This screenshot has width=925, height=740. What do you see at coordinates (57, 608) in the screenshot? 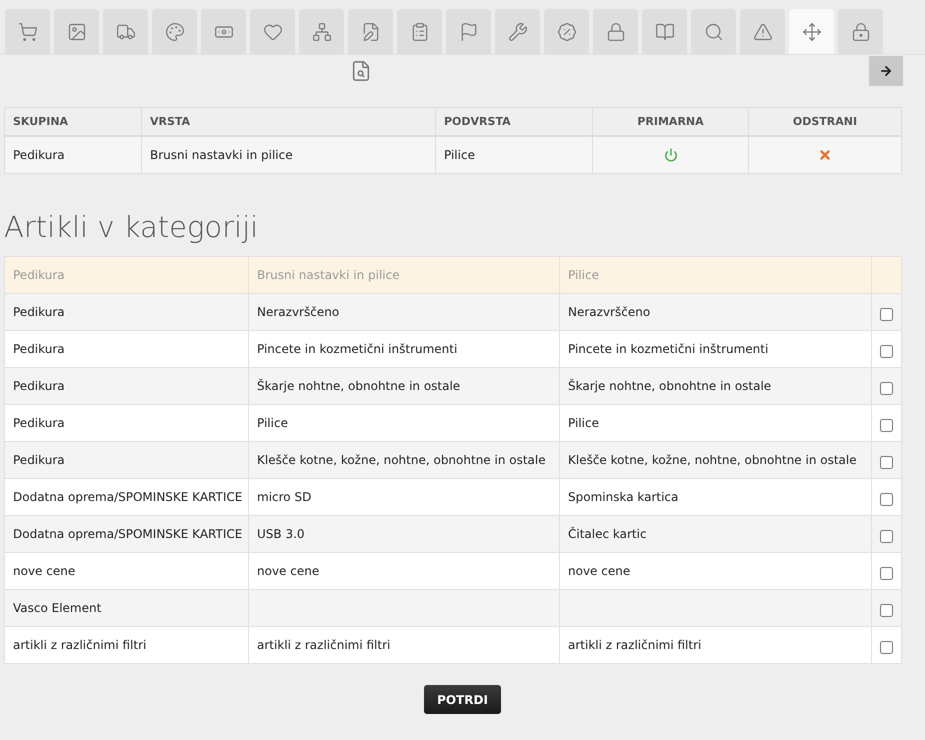
I see `table-cell: Vasco Element` at bounding box center [57, 608].